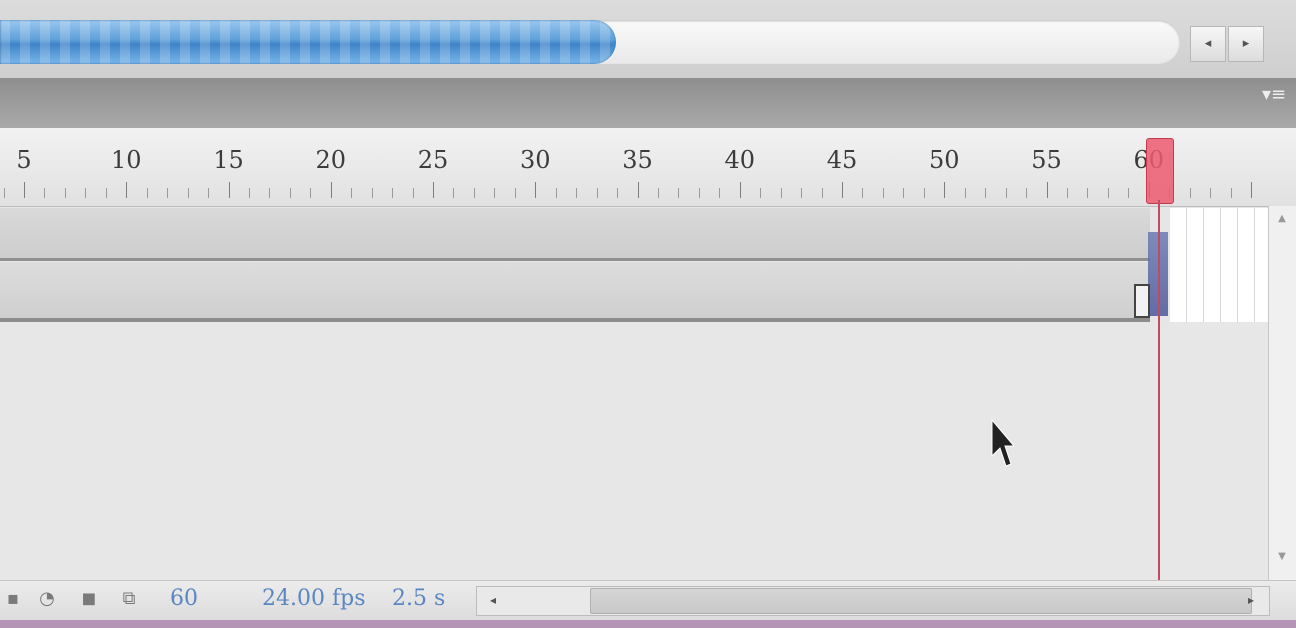 This screenshot has width=1296, height=628. Describe the element at coordinates (89, 599) in the screenshot. I see `onion-skin-outlines-icon: ◼` at that location.